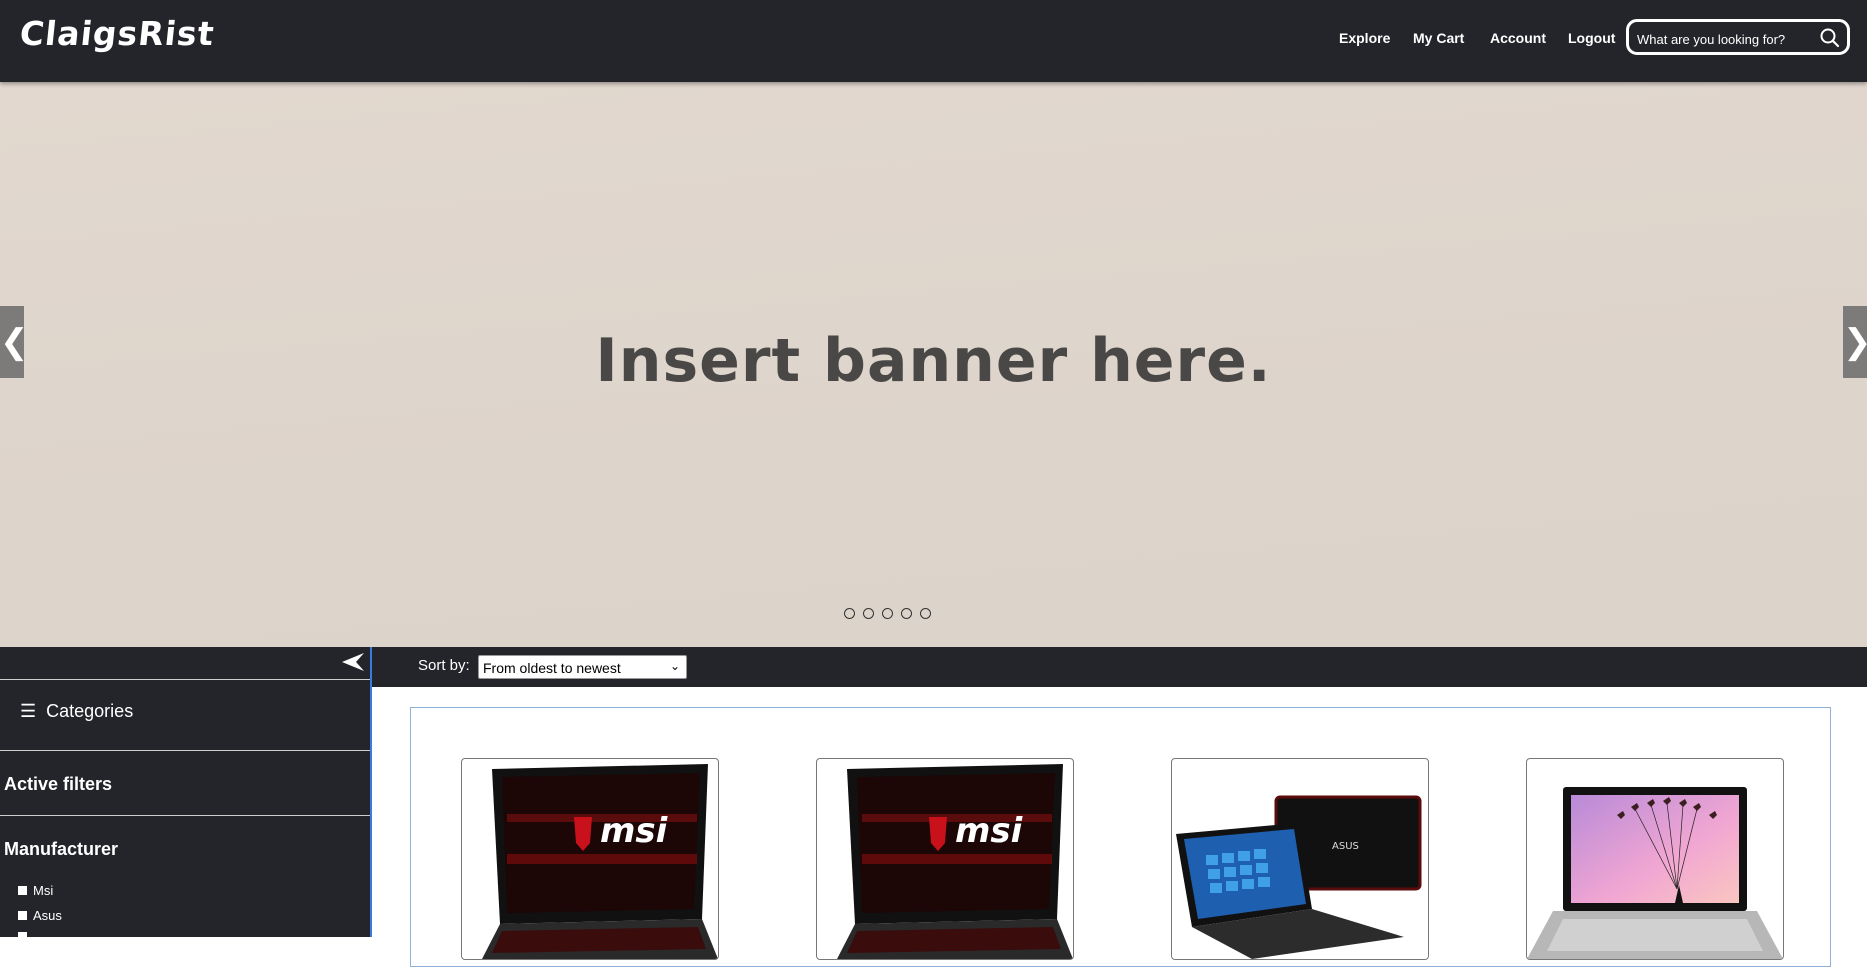  I want to click on banner-next-button: ❯, so click(1855, 342).